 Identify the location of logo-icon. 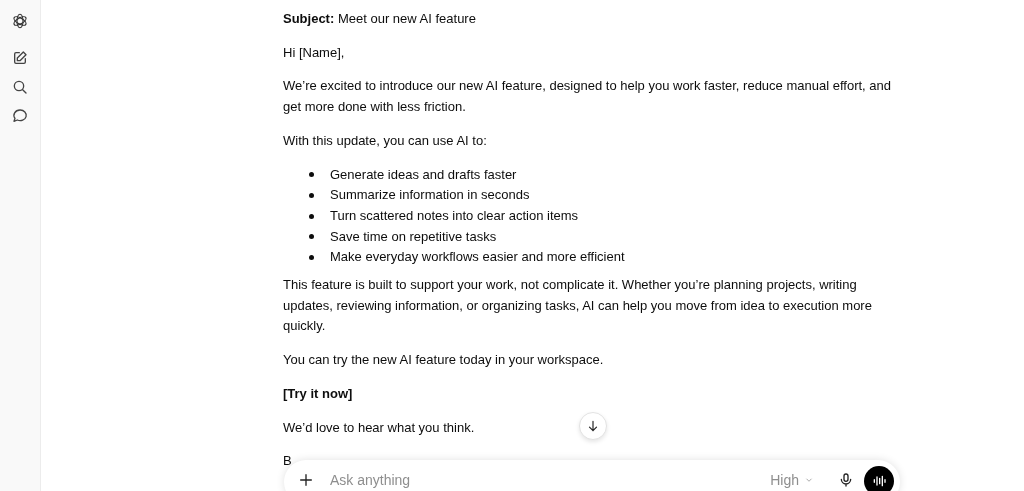
(20, 21).